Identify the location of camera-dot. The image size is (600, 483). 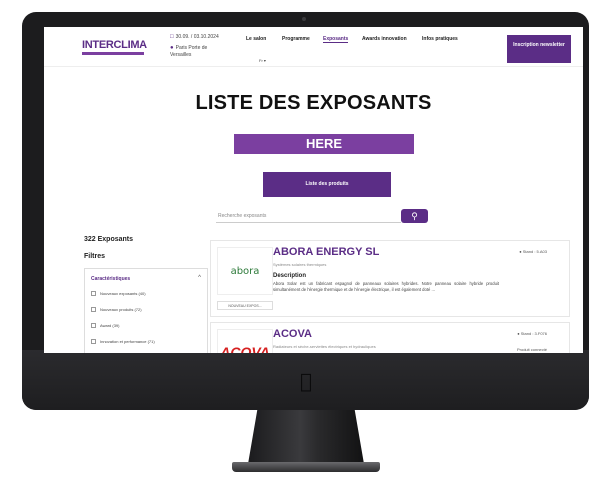
(304, 19).